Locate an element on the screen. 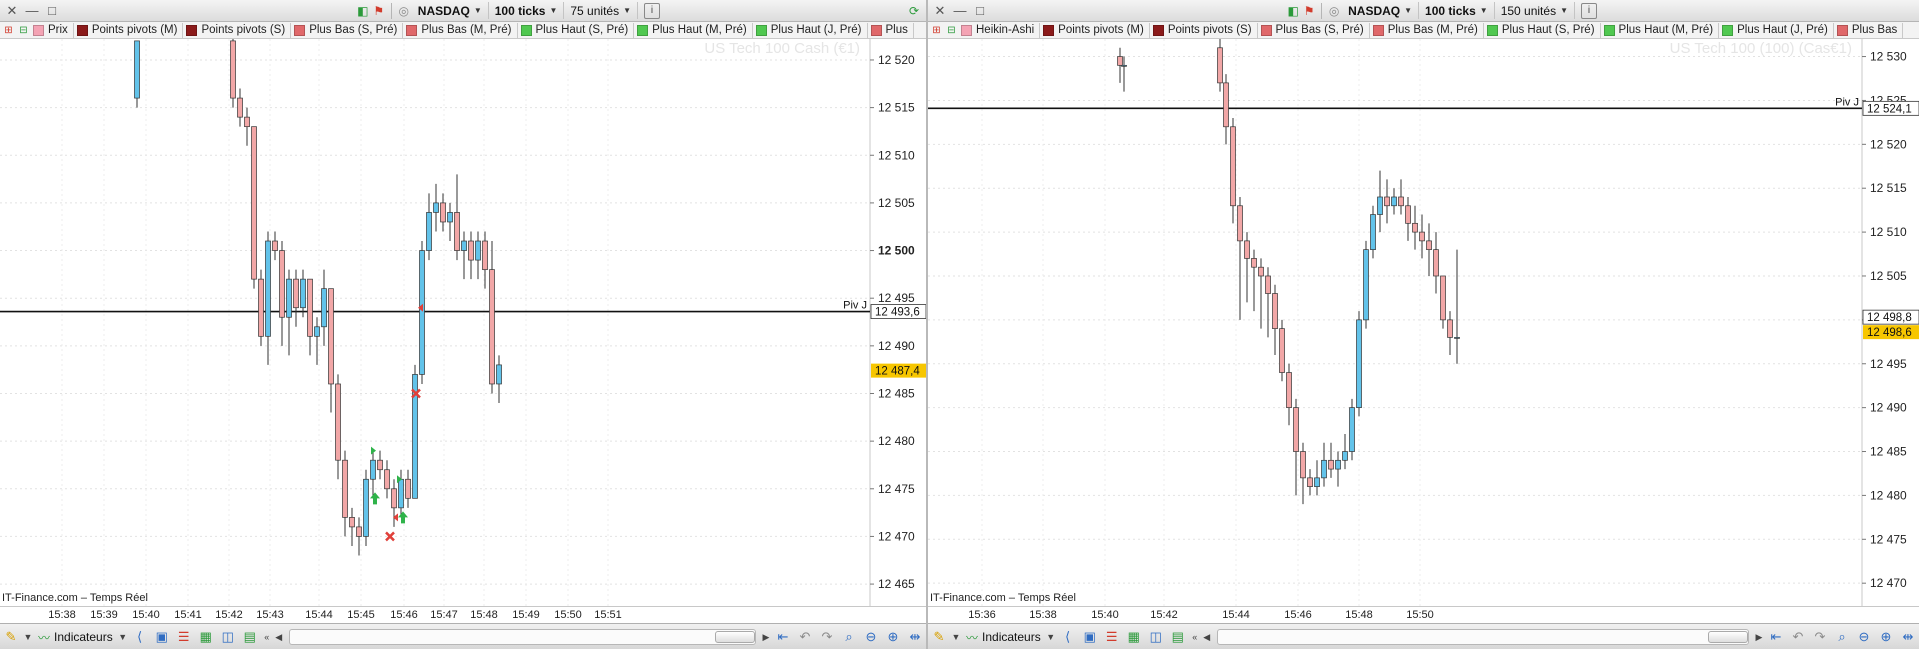  time-tick-label: 15:38 is located at coordinates (62, 615).